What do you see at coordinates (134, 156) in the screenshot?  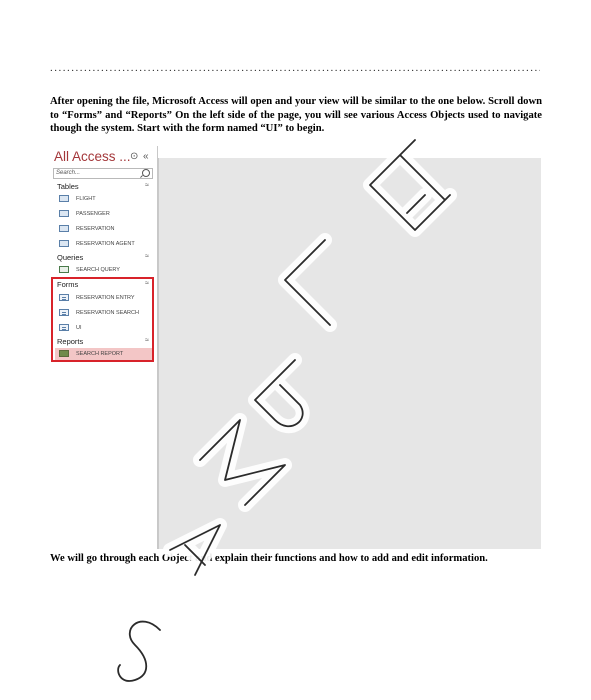 I see `dropdown-circle-icon: ⊙` at bounding box center [134, 156].